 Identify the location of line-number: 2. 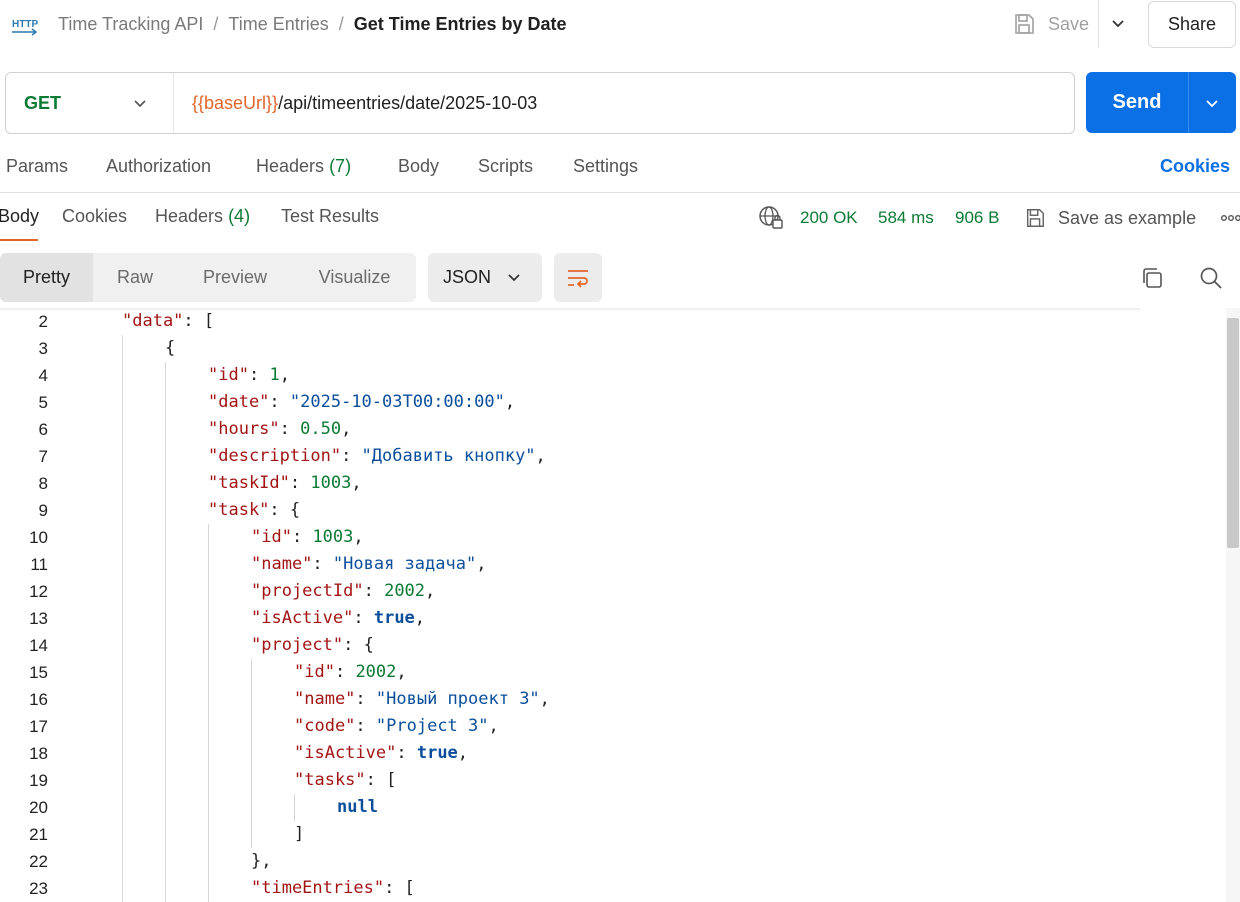
(43, 321).